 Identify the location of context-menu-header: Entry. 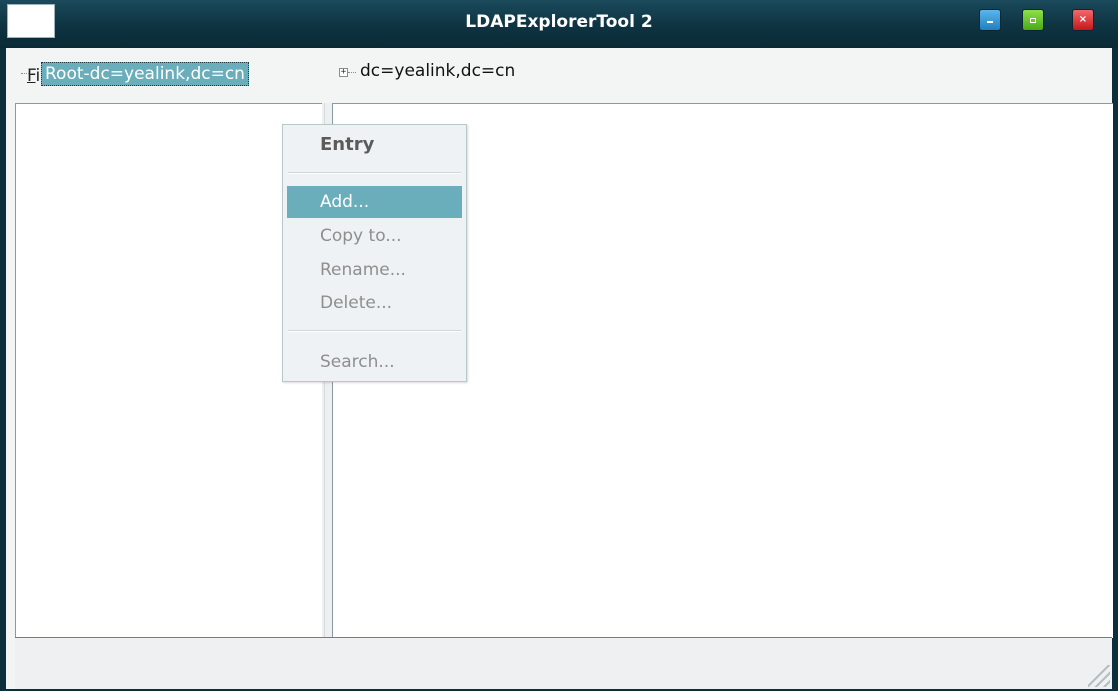
(347, 144).